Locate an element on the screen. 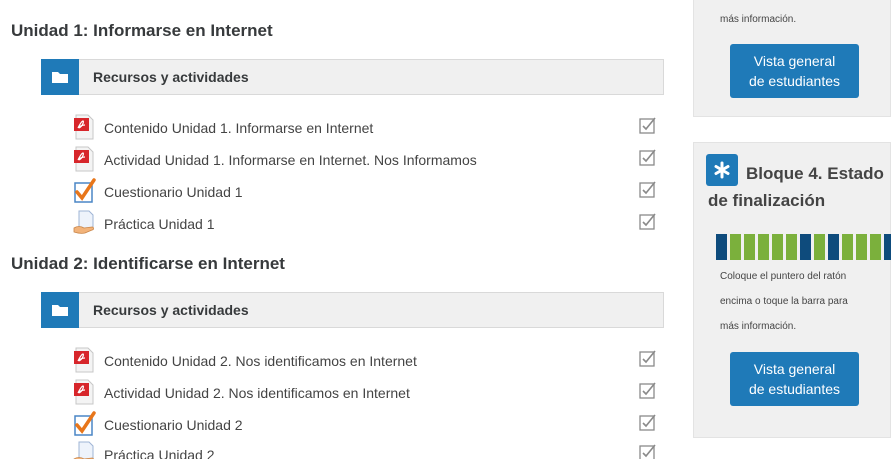  section-resources-1: Recursos y actividades is located at coordinates (352, 77).